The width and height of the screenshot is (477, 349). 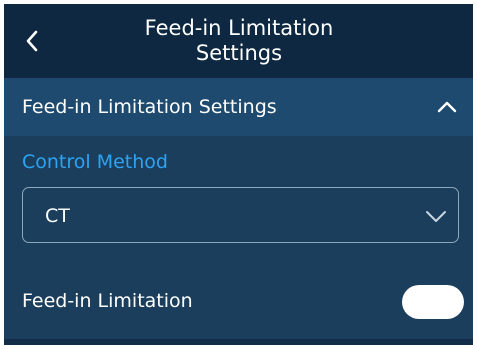 What do you see at coordinates (107, 301) in the screenshot?
I see `feed-in-limitation-label: Feed-in Limitation` at bounding box center [107, 301].